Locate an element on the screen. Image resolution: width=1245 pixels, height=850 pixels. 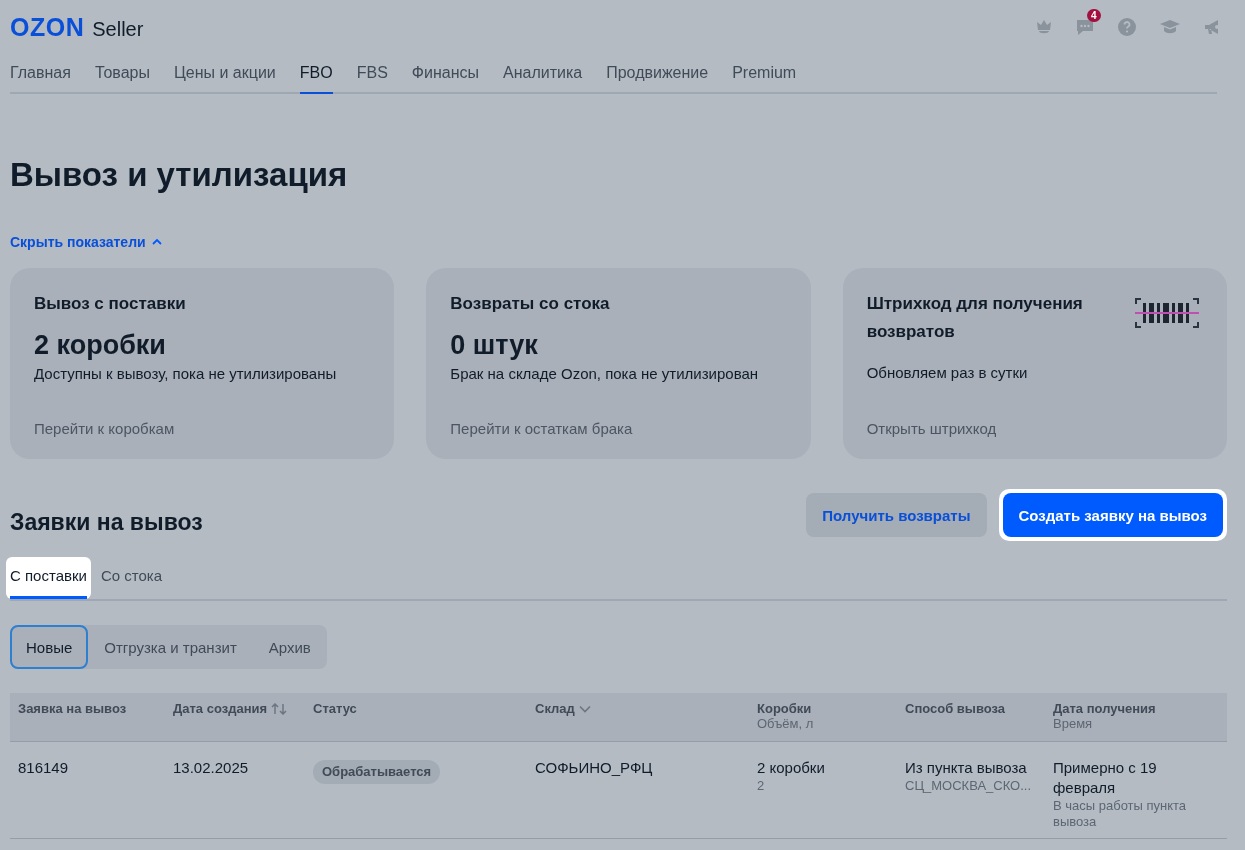
nav-tab: Premium is located at coordinates (764, 73).